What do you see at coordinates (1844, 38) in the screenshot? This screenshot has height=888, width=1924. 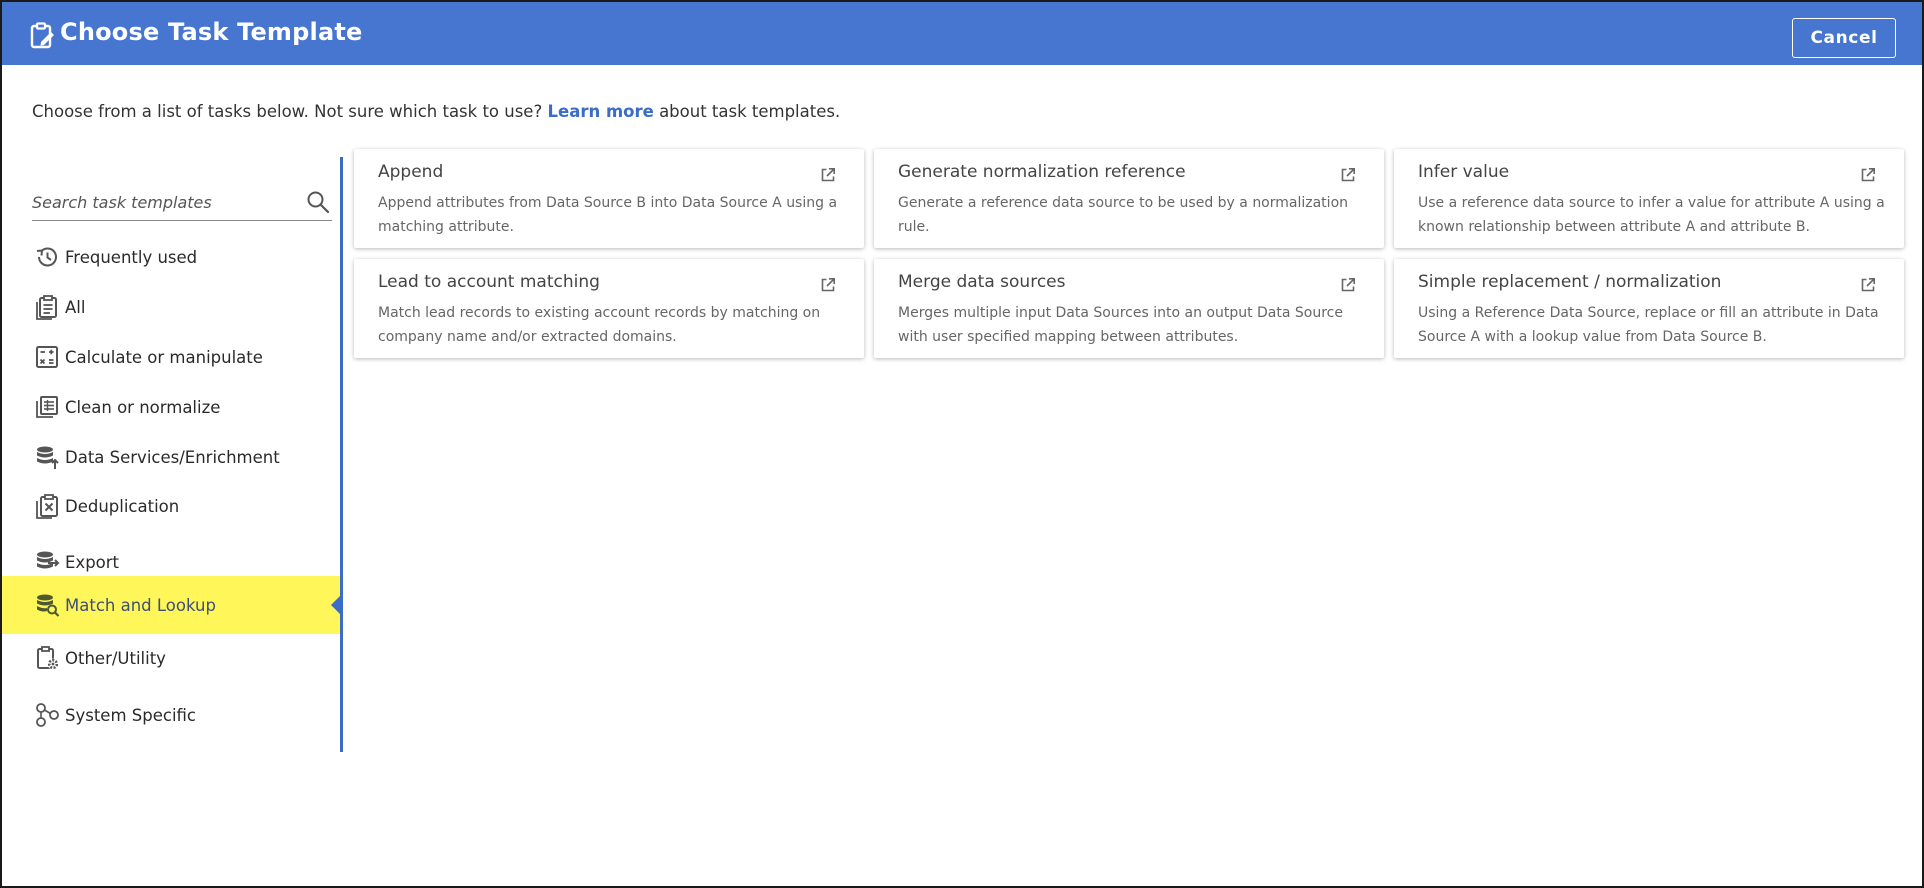 I see `cancel-button: Cancel` at bounding box center [1844, 38].